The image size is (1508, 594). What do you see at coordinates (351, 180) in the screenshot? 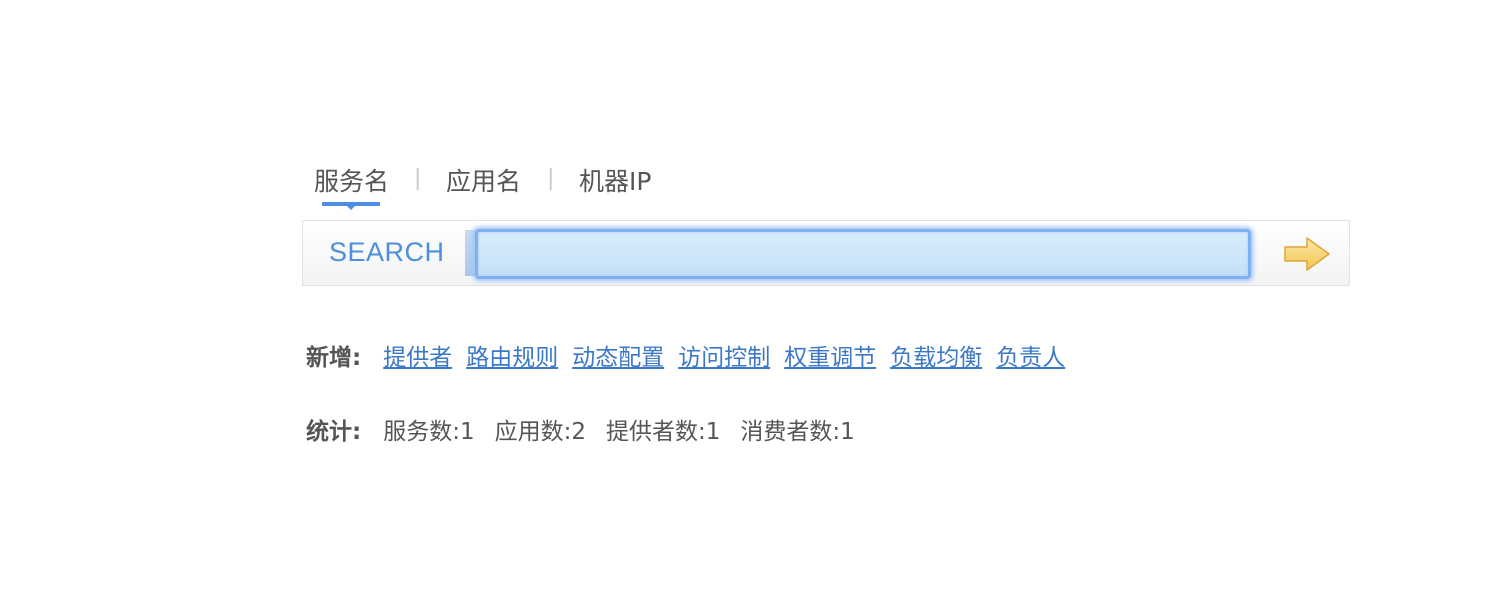
I see `tab-service-name: 服务名` at bounding box center [351, 180].